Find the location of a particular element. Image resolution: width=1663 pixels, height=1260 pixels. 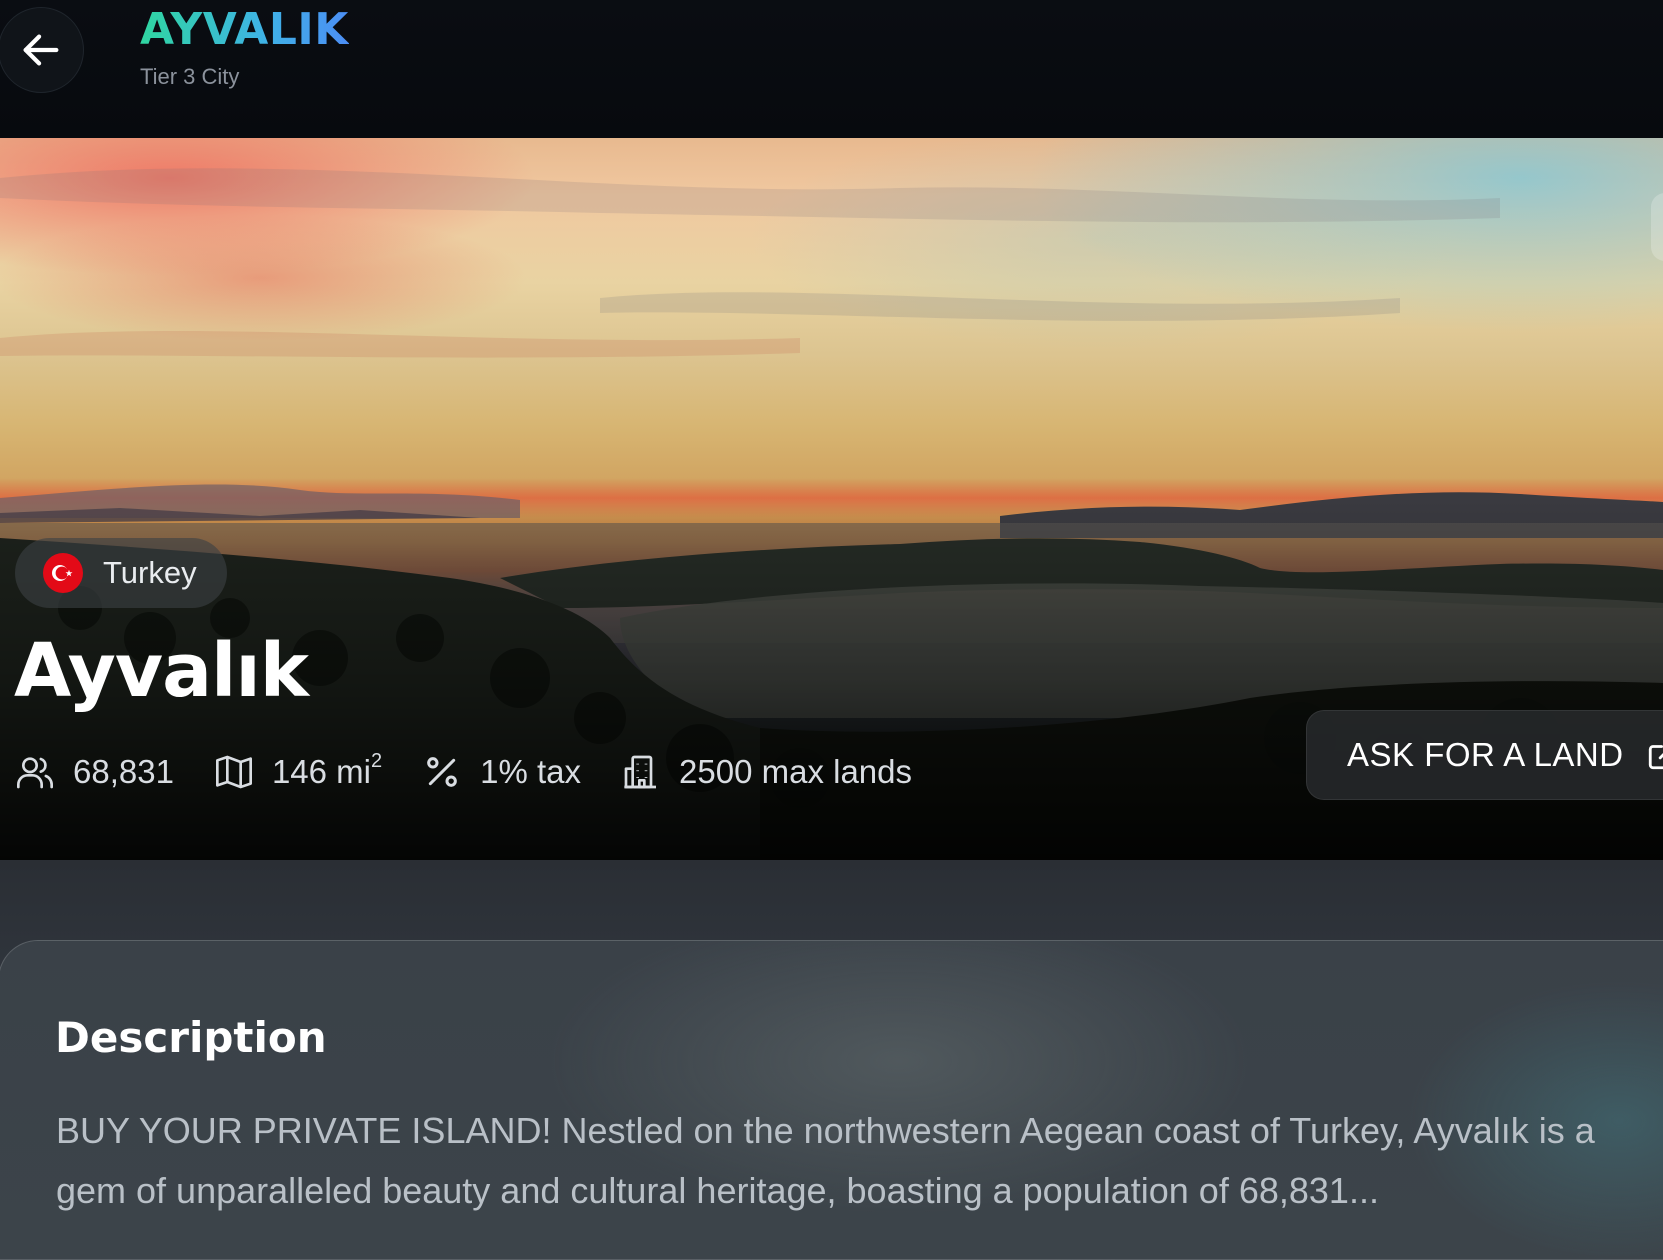

map-icon is located at coordinates (233, 772).